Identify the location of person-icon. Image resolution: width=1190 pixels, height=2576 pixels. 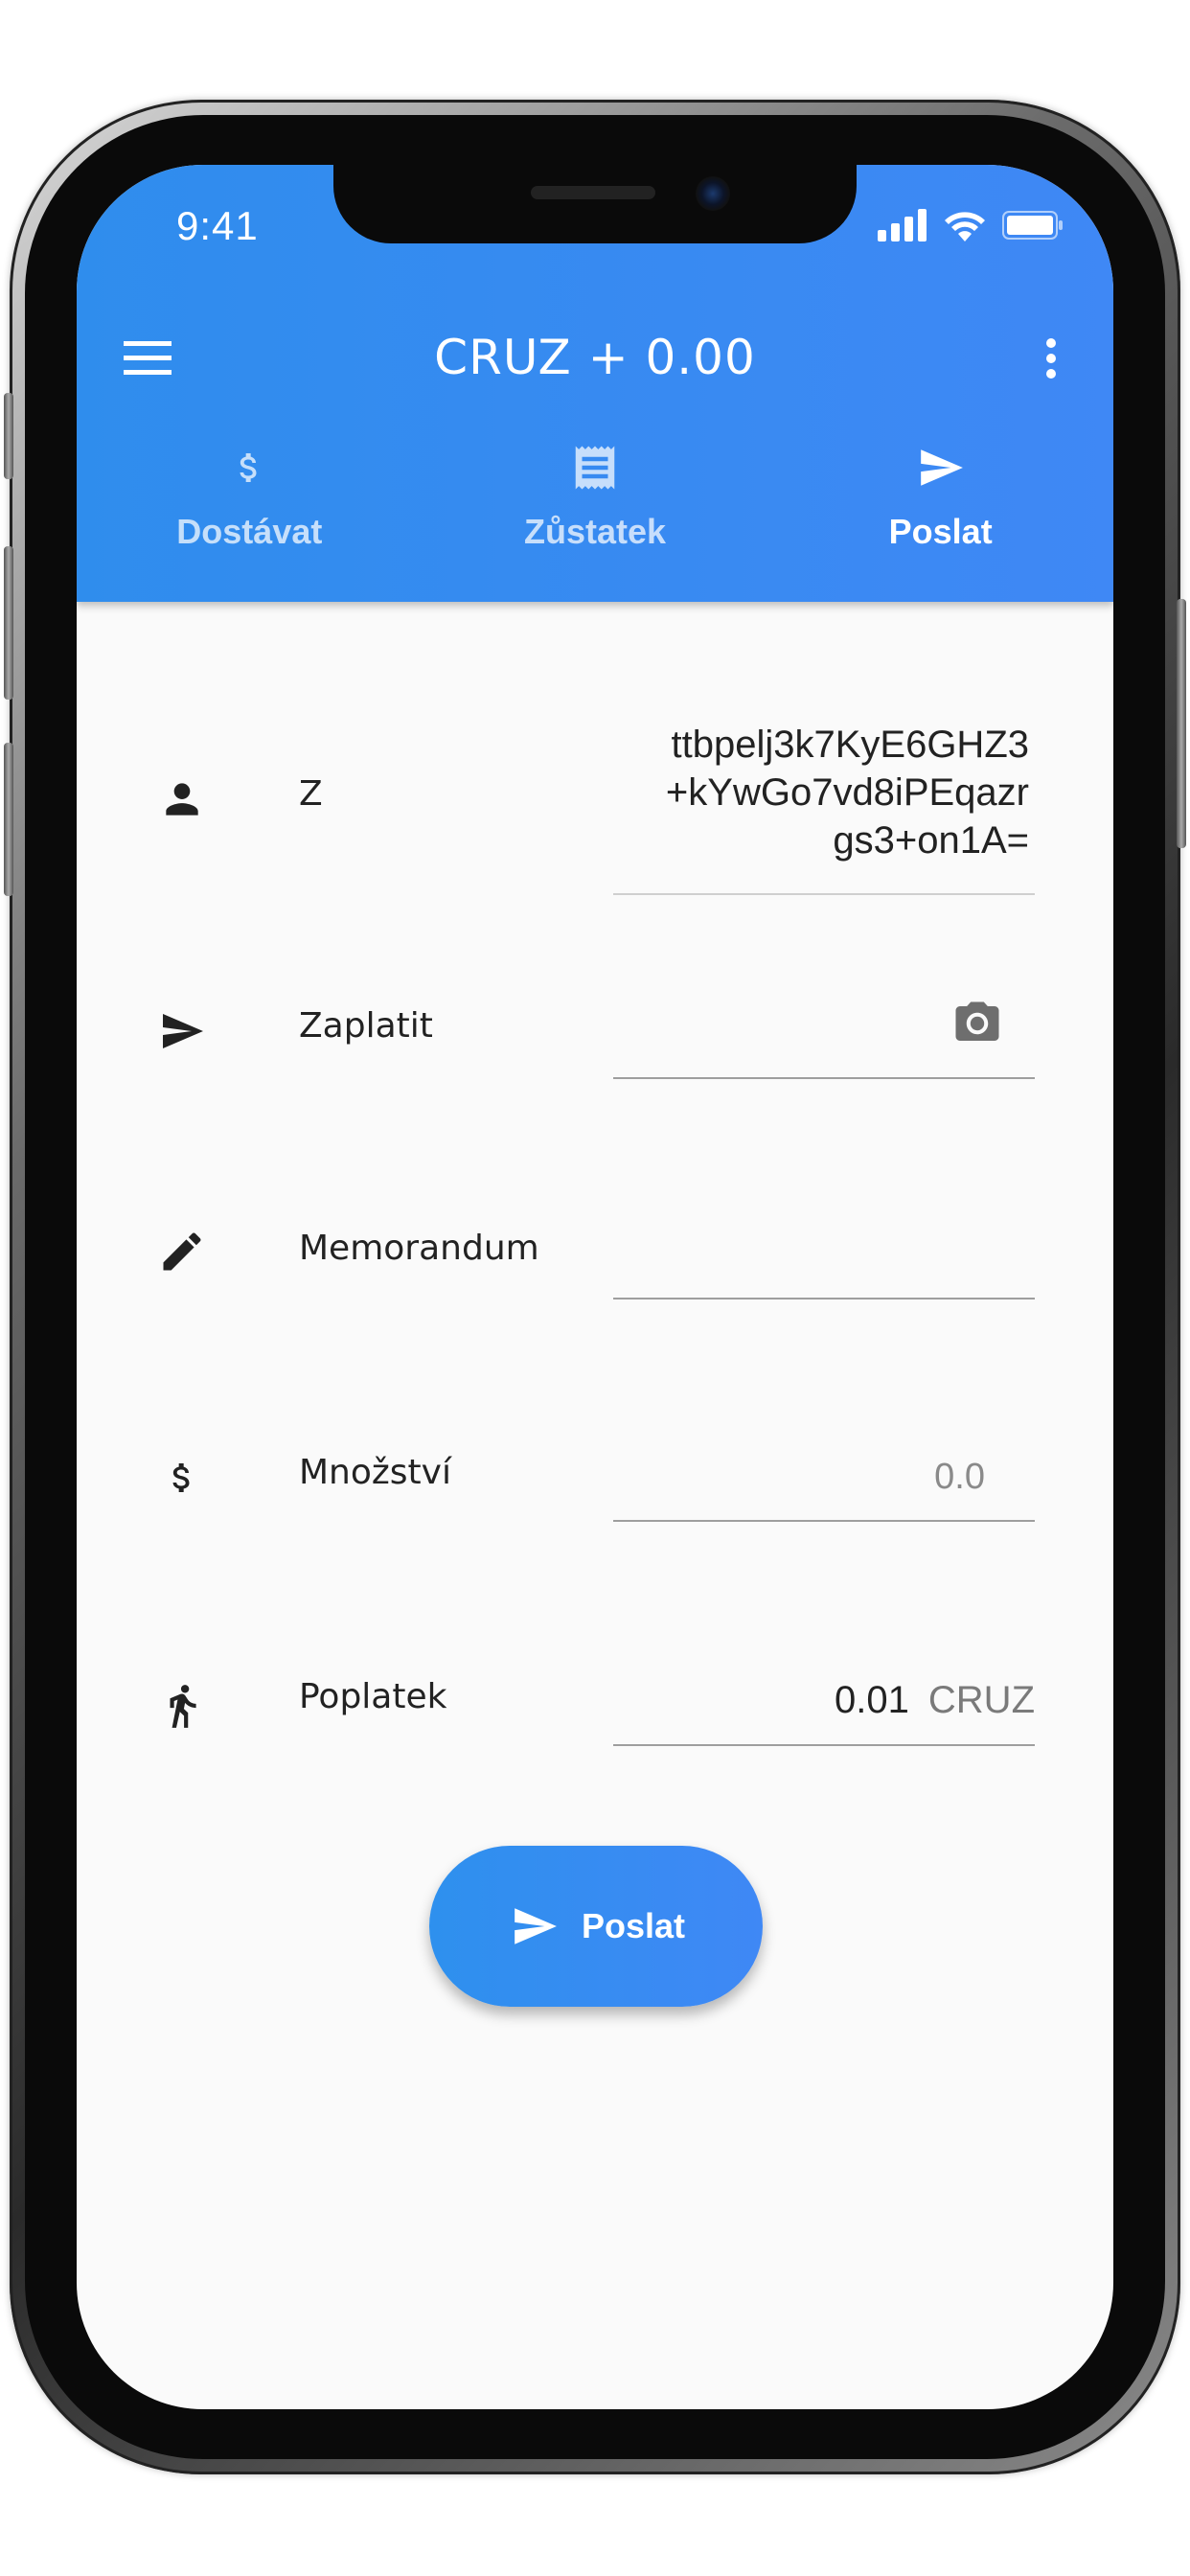
(182, 799).